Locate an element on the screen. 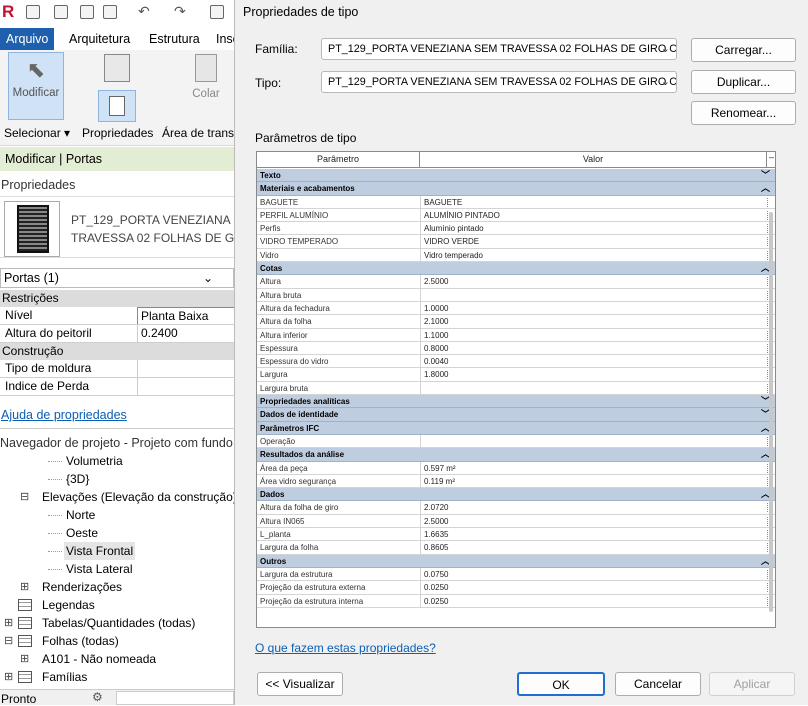  dialog-help-link: O que fazem estas propriedades? is located at coordinates (345, 648).